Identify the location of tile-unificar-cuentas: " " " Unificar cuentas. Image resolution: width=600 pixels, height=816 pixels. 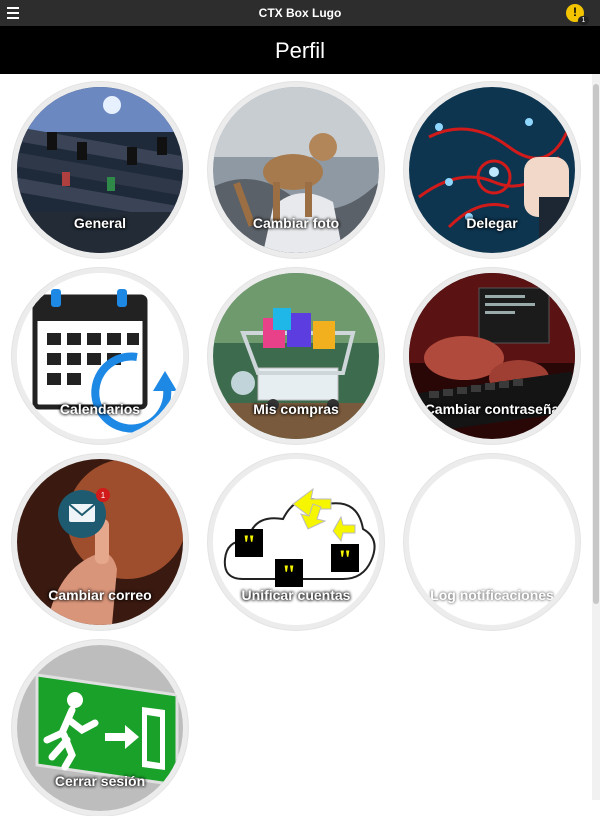
(296, 542).